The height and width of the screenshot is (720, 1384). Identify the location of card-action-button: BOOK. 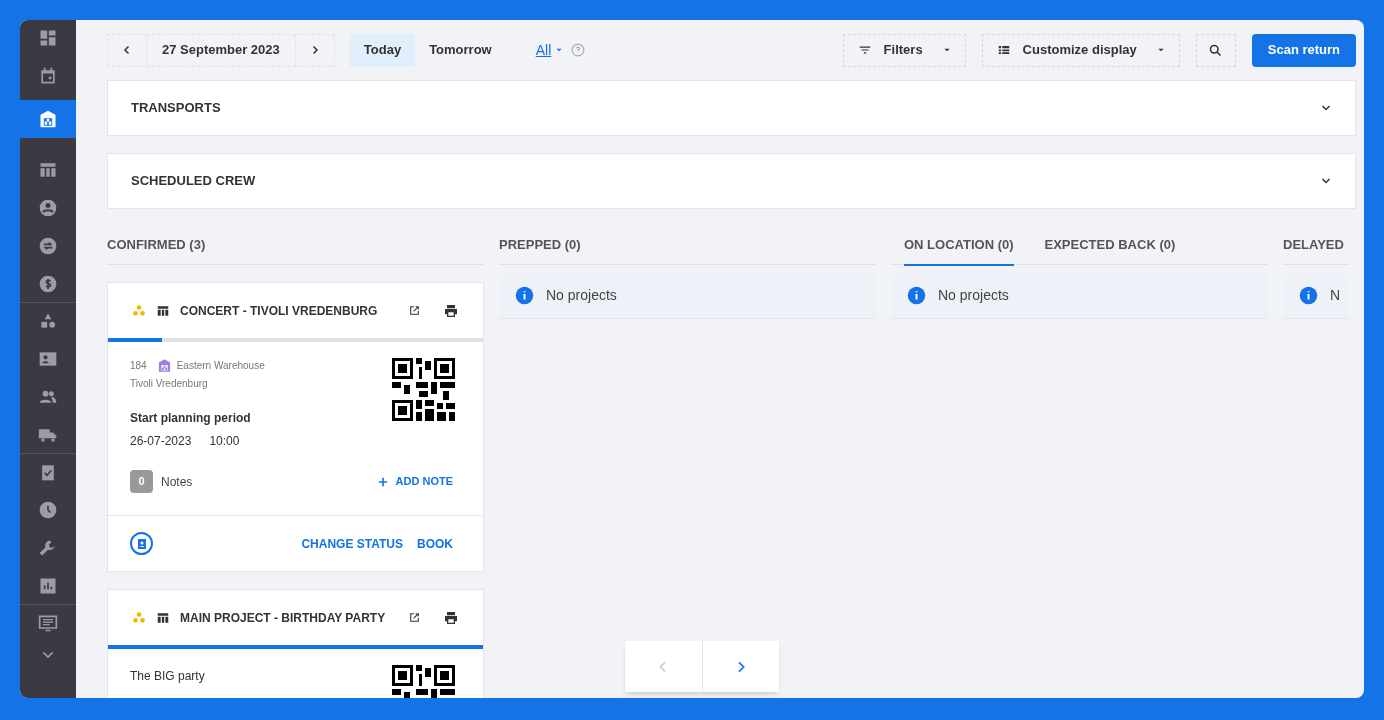
(435, 543).